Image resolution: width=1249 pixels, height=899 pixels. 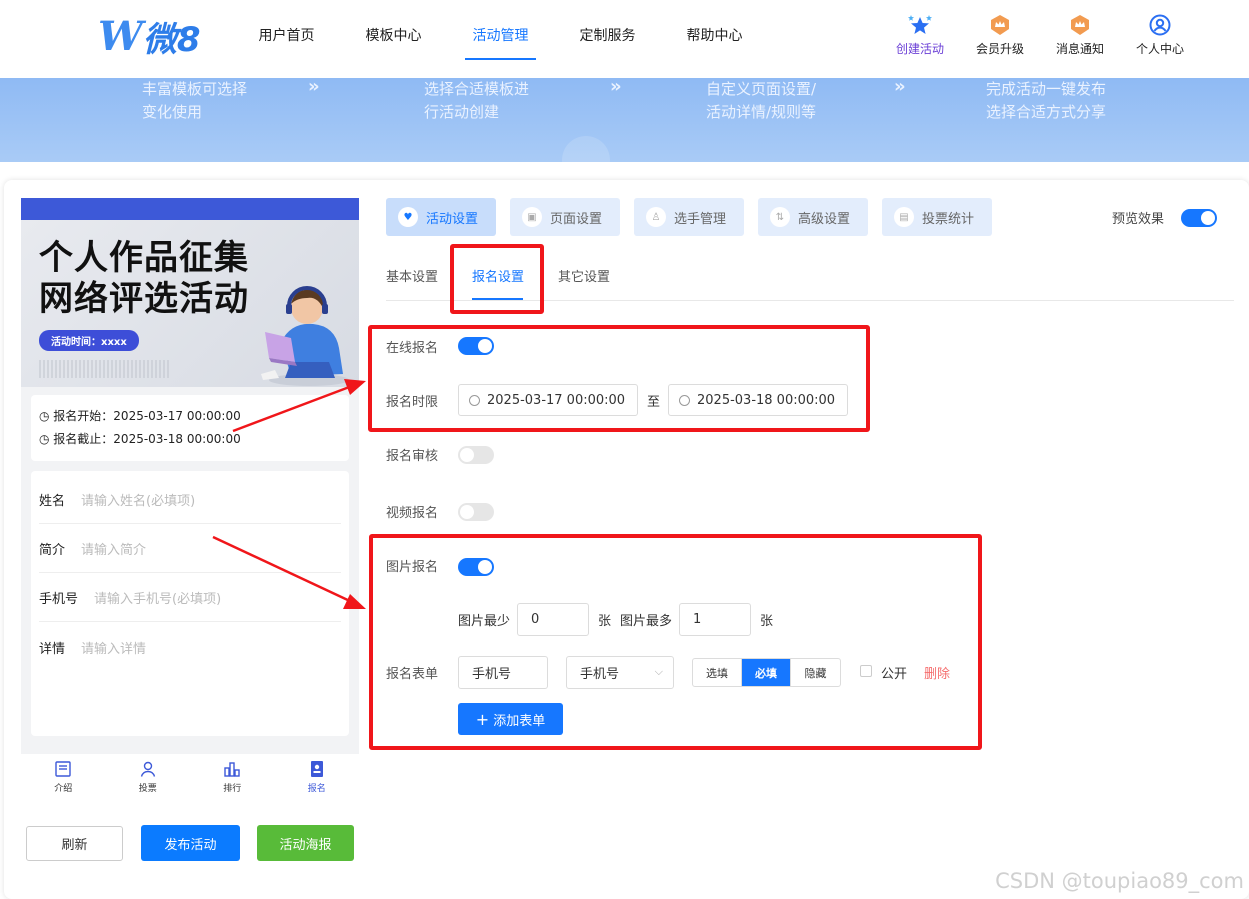 What do you see at coordinates (1138, 219) in the screenshot?
I see `preview-label: 预览效果` at bounding box center [1138, 219].